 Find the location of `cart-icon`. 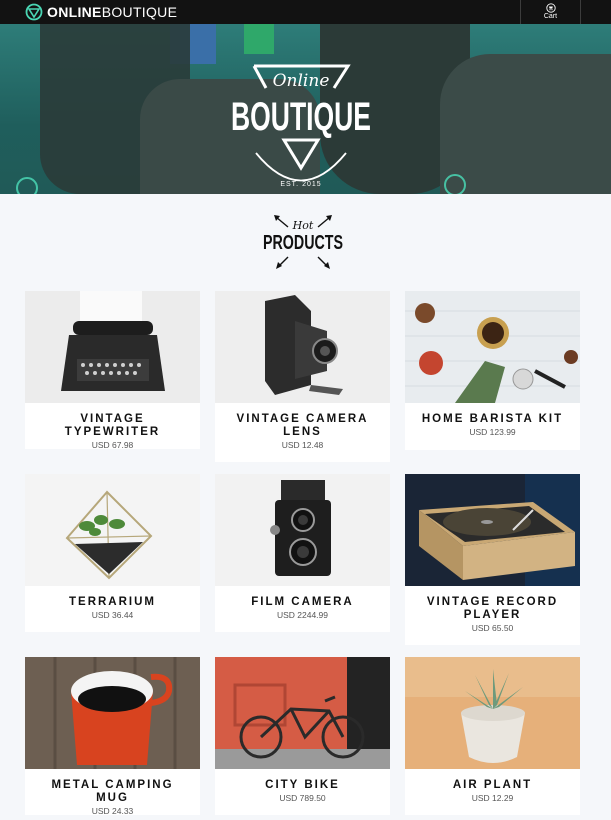

cart-icon is located at coordinates (550, 8).